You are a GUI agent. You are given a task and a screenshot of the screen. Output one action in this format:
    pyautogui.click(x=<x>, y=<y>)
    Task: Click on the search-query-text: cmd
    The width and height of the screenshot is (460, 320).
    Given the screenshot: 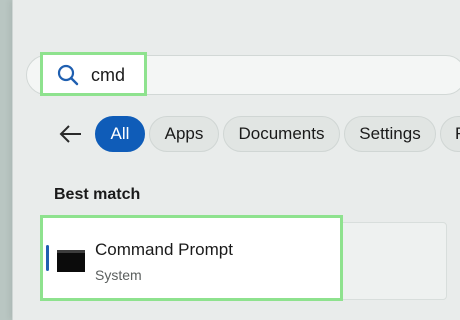 What is the action you would take?
    pyautogui.click(x=108, y=75)
    